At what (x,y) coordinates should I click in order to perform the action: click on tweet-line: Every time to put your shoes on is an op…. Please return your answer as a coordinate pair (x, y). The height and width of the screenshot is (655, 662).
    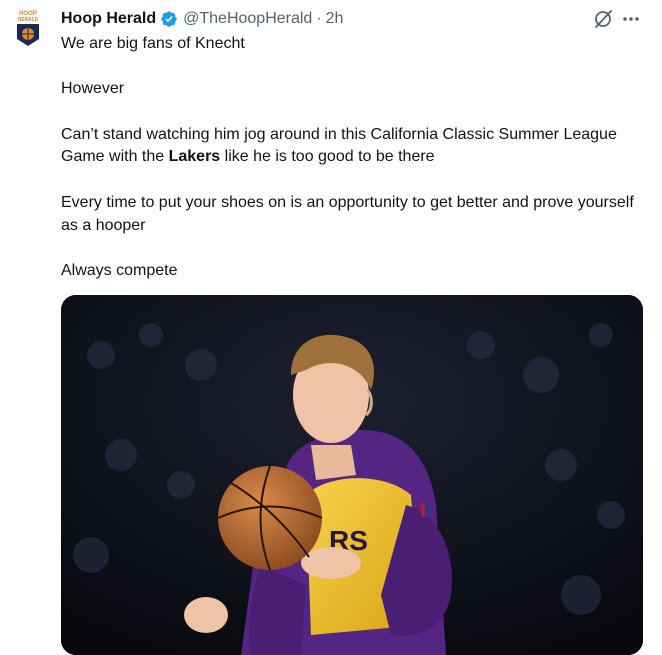
    Looking at the image, I should click on (347, 213).